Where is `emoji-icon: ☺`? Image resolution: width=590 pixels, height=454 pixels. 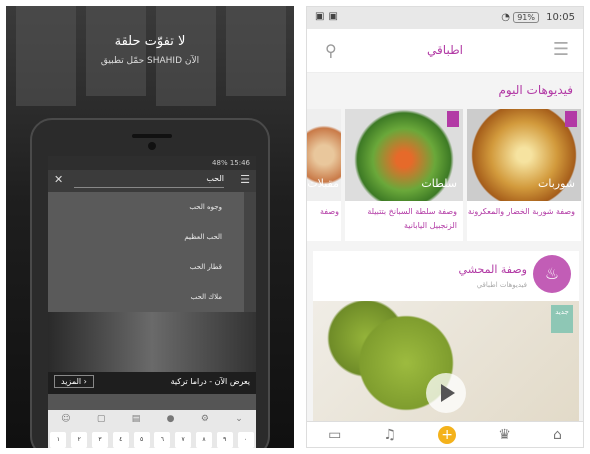 emoji-icon: ☺ is located at coordinates (65, 419).